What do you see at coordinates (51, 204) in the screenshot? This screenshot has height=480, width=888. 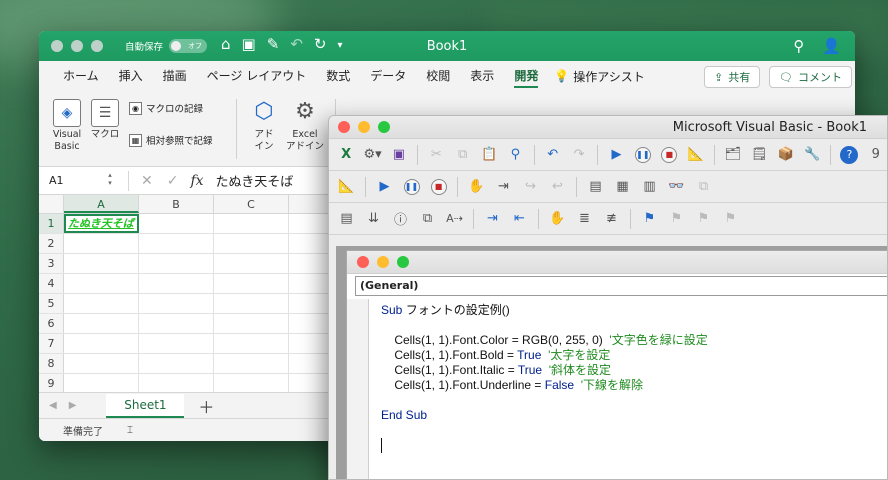 I see `select-all-corner` at bounding box center [51, 204].